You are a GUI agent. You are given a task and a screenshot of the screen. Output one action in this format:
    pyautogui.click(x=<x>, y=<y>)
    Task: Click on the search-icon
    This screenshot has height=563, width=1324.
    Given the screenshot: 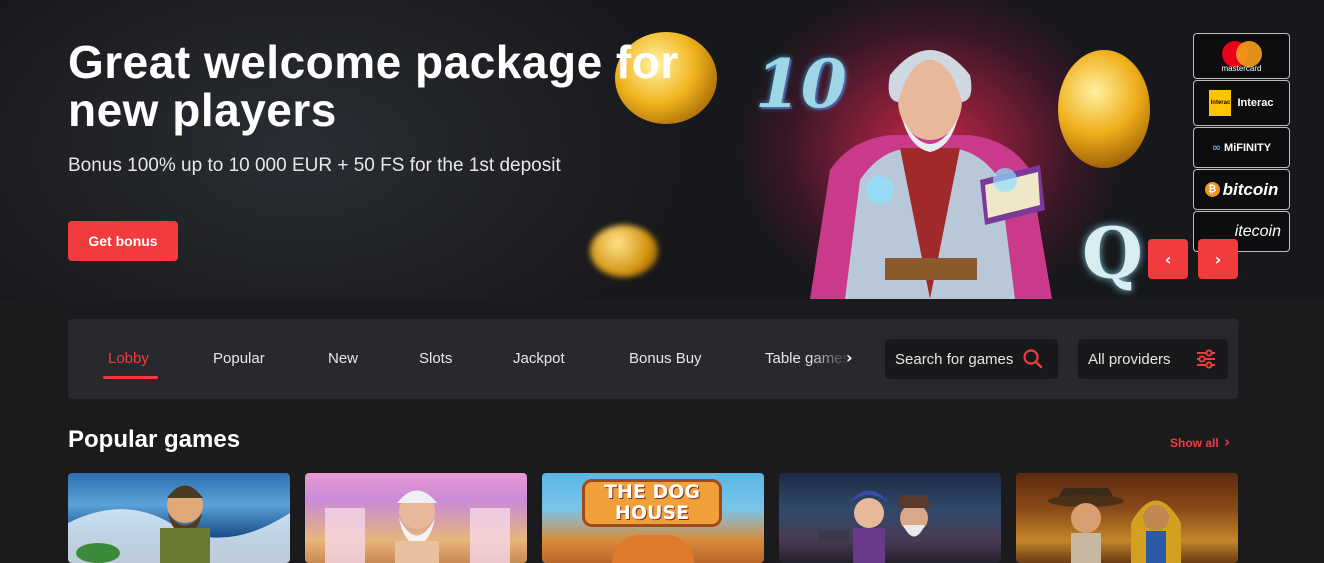 What is the action you would take?
    pyautogui.click(x=1033, y=359)
    